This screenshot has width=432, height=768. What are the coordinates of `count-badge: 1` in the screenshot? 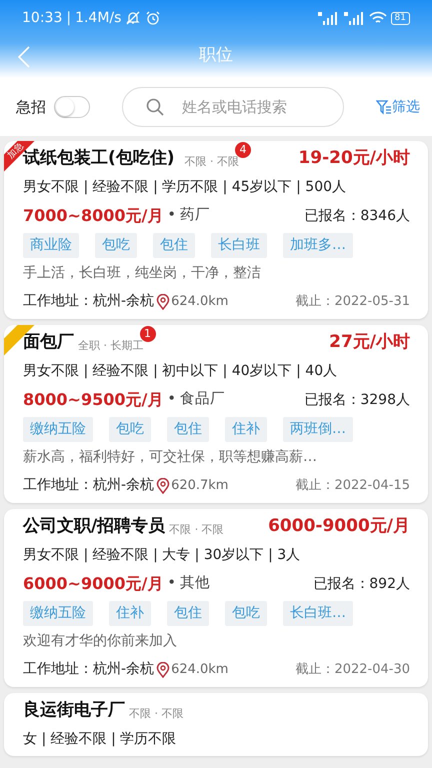 It's located at (148, 334).